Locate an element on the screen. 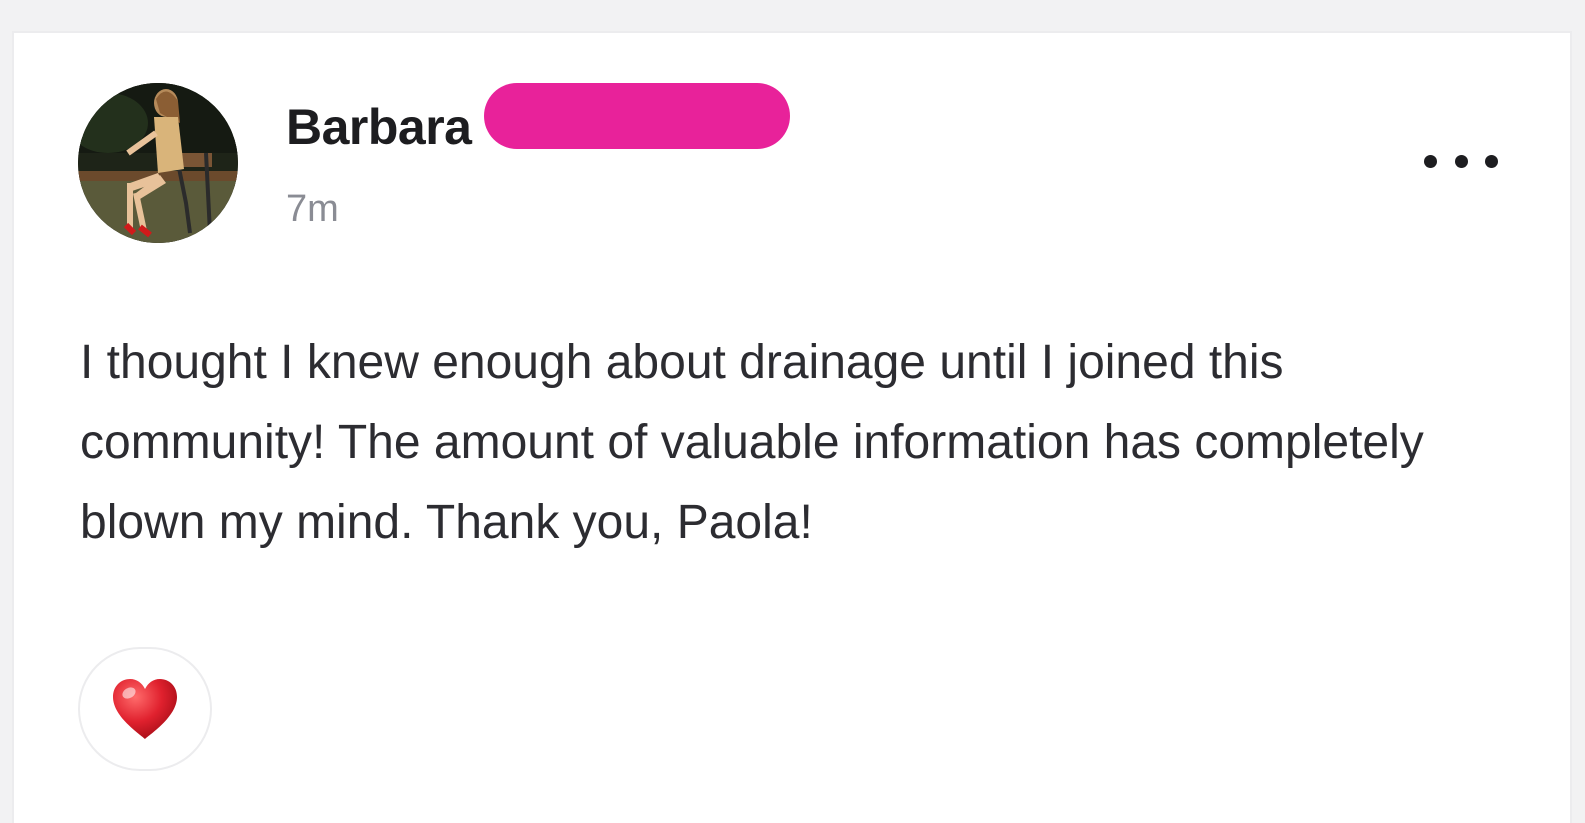 The width and height of the screenshot is (1585, 823). avatar is located at coordinates (158, 163).